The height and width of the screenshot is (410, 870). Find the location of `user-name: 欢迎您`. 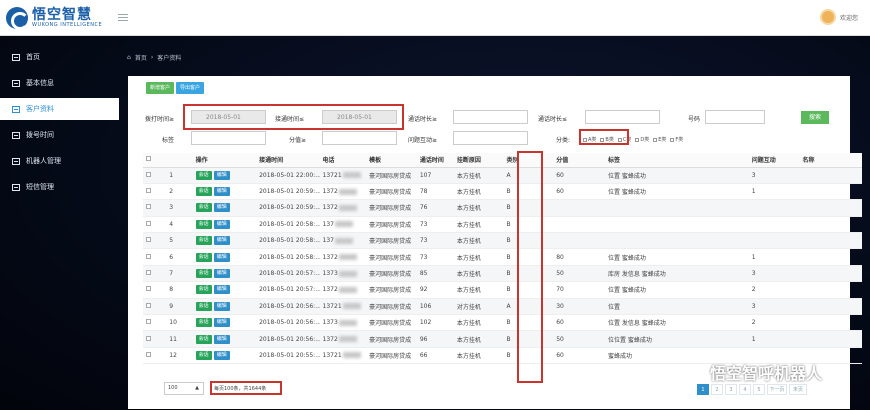

user-name: 欢迎您 is located at coordinates (849, 17).